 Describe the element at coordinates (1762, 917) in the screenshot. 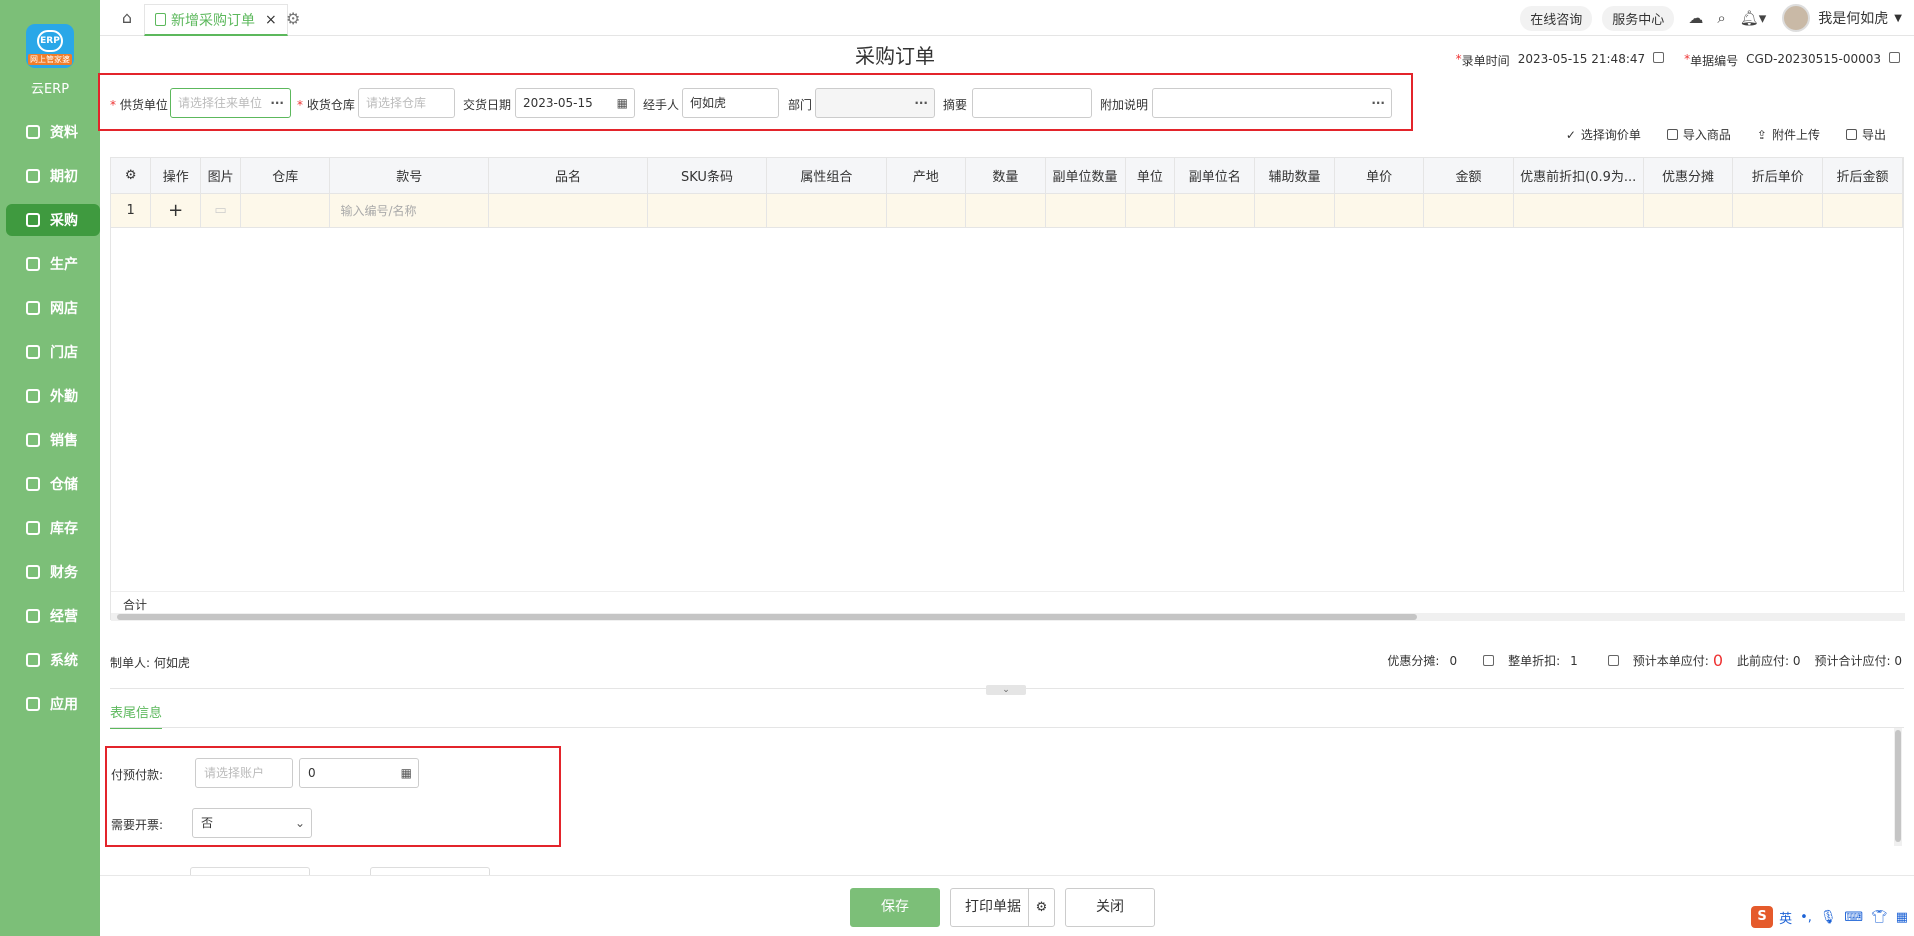

I see `sogou-logo-icon: S` at that location.